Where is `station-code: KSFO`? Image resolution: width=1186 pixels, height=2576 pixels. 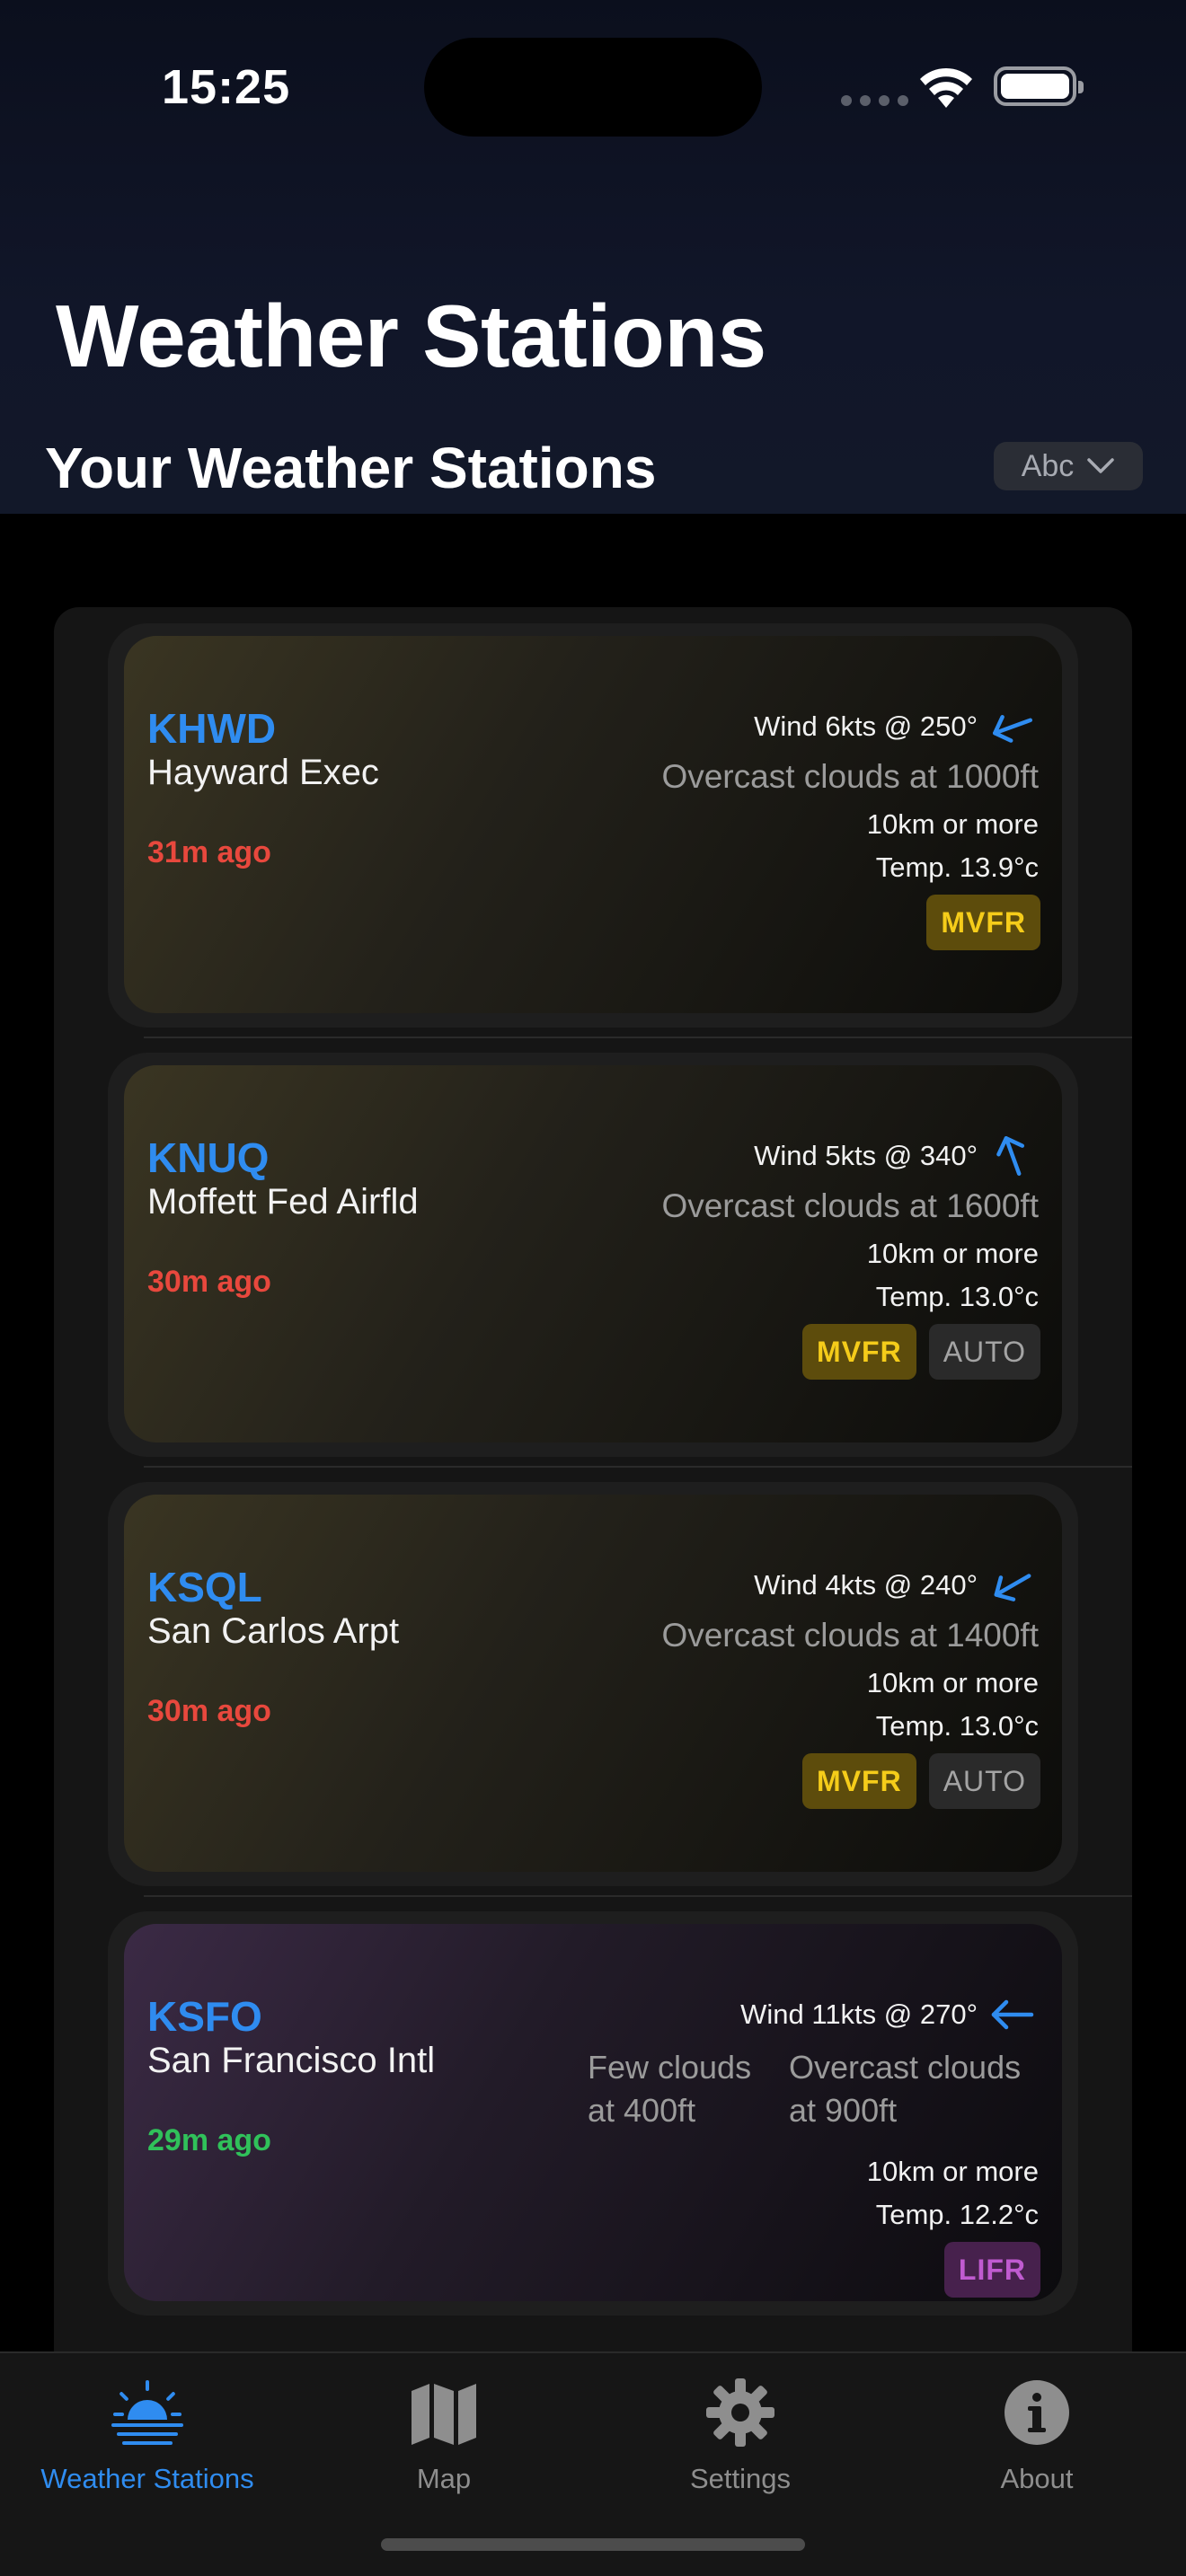
station-code: KSFO is located at coordinates (204, 2016).